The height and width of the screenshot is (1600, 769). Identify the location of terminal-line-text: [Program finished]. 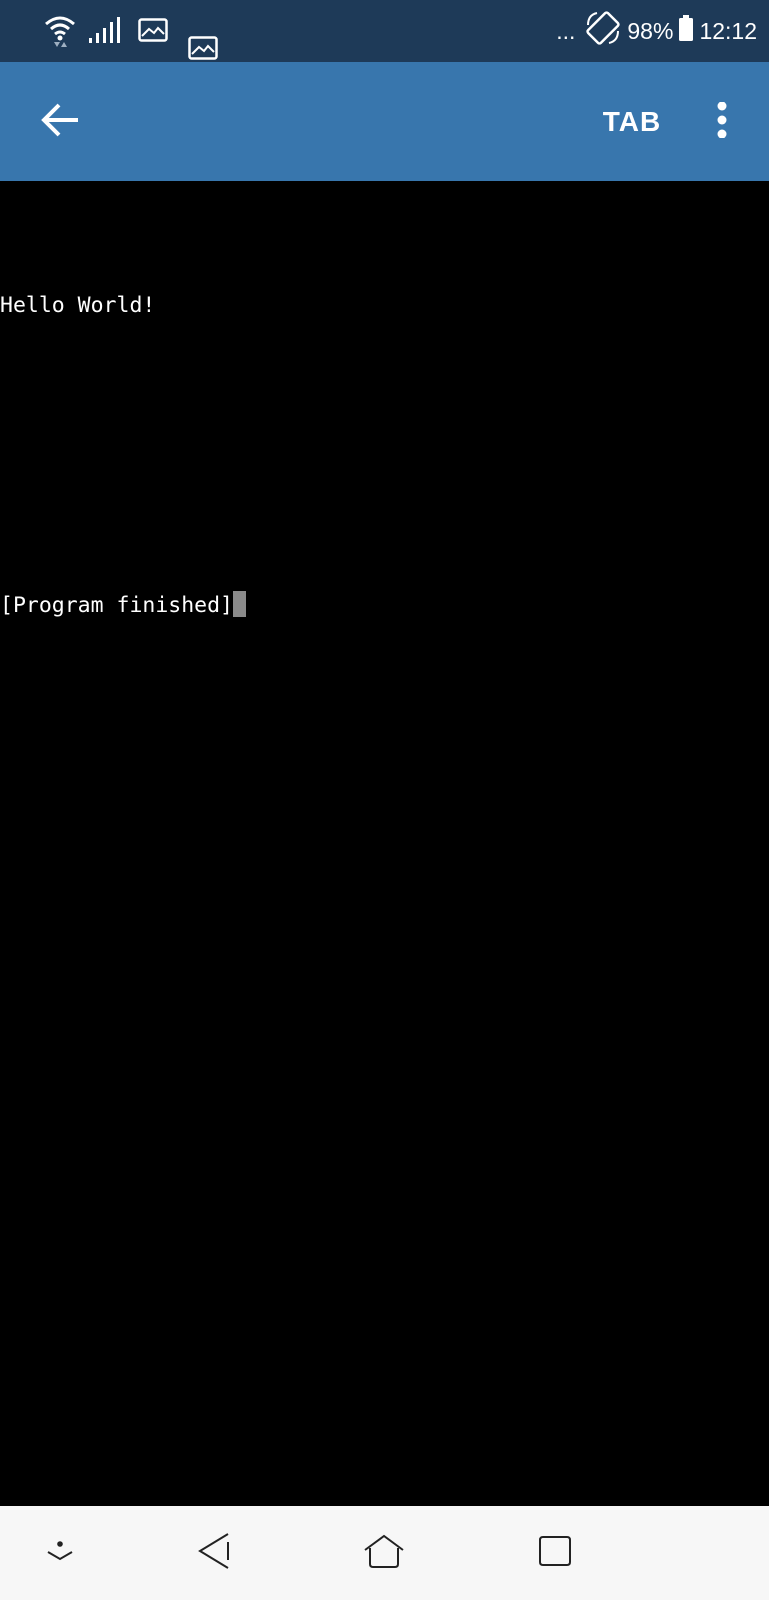
(116, 605).